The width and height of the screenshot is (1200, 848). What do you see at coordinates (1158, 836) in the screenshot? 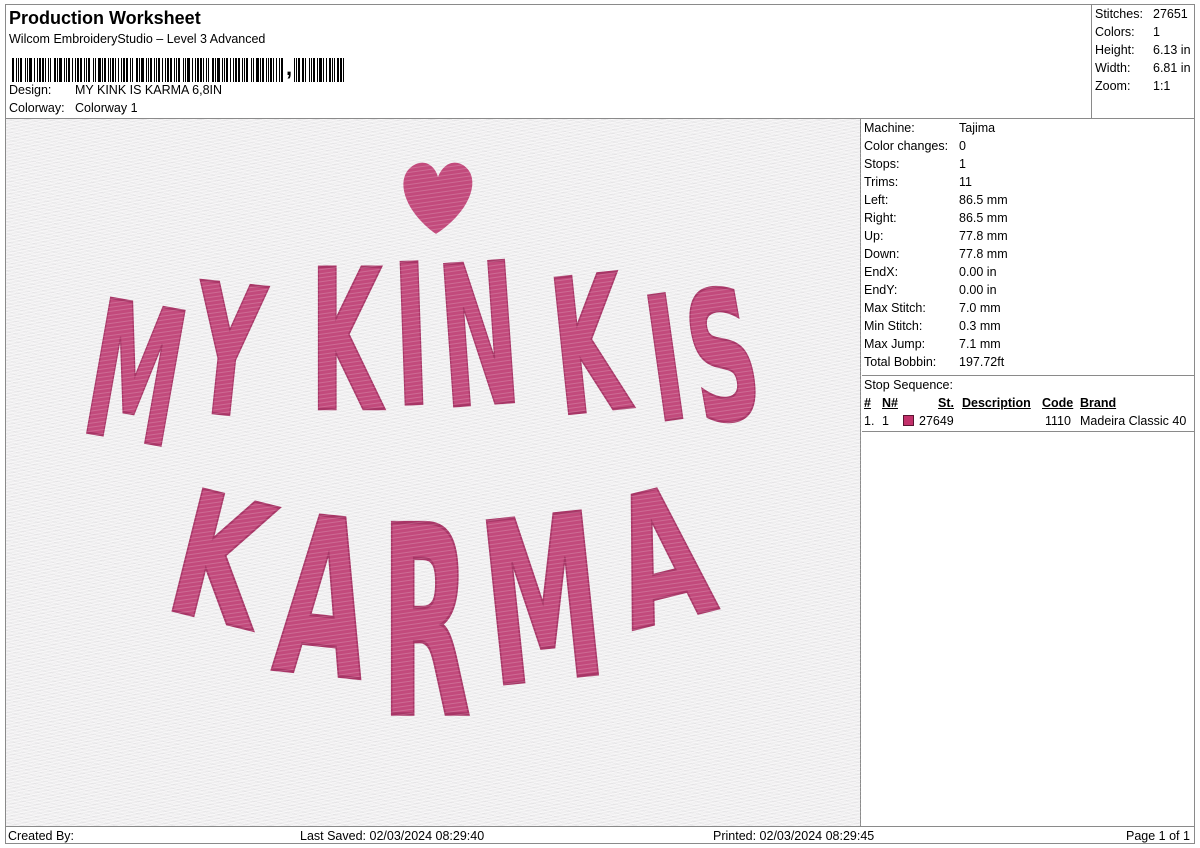
I see `page-number: Page 1 of 1` at bounding box center [1158, 836].